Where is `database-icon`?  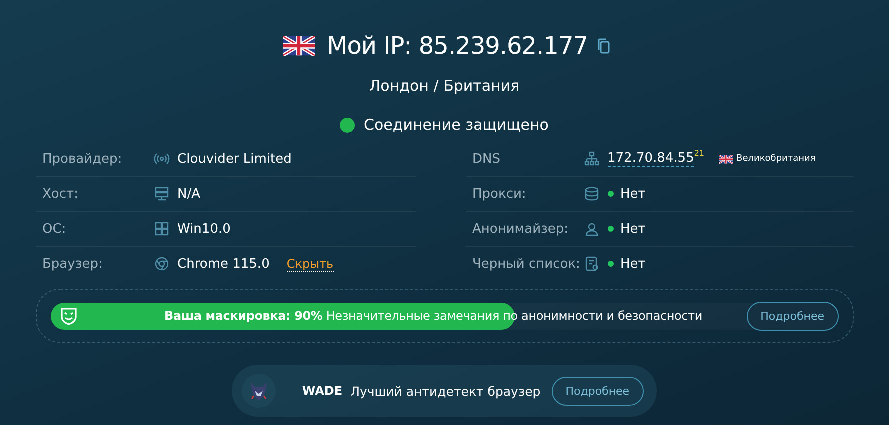
database-icon is located at coordinates (592, 194).